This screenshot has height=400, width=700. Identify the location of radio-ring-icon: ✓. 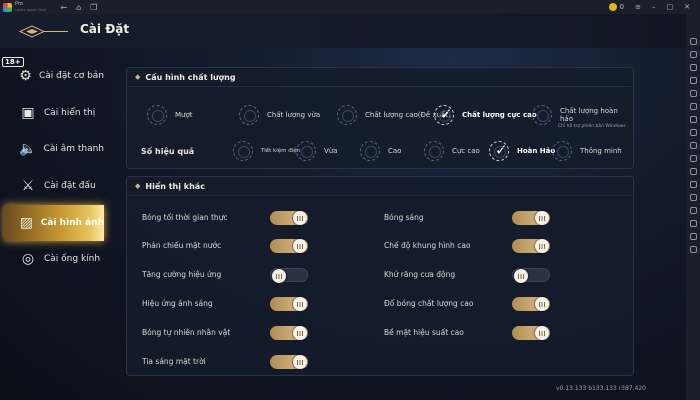
(499, 151).